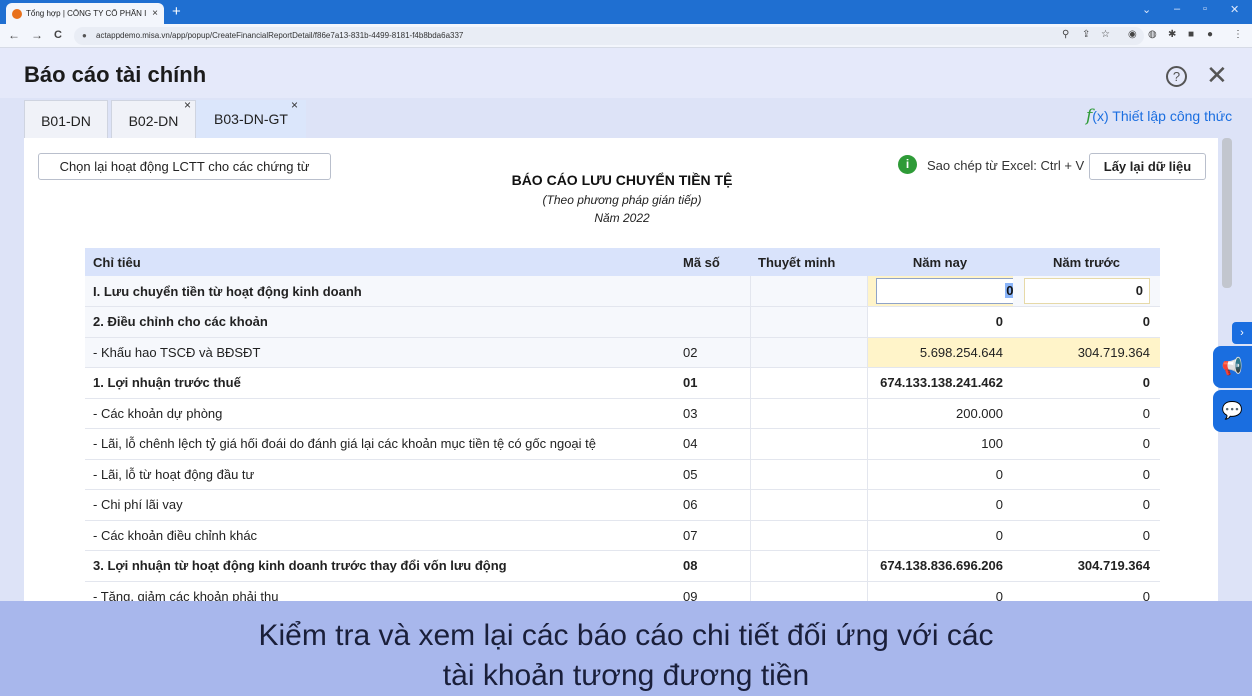 This screenshot has width=1252, height=696. What do you see at coordinates (1065, 34) in the screenshot?
I see `zoom-icon: ⚲` at bounding box center [1065, 34].